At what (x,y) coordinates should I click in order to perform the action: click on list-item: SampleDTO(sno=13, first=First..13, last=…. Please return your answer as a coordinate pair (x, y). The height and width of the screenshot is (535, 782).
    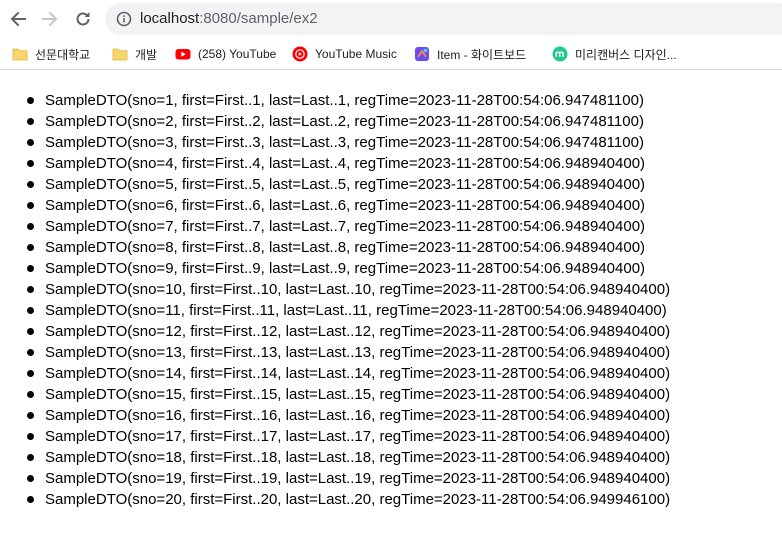
    Looking at the image, I should click on (391, 352).